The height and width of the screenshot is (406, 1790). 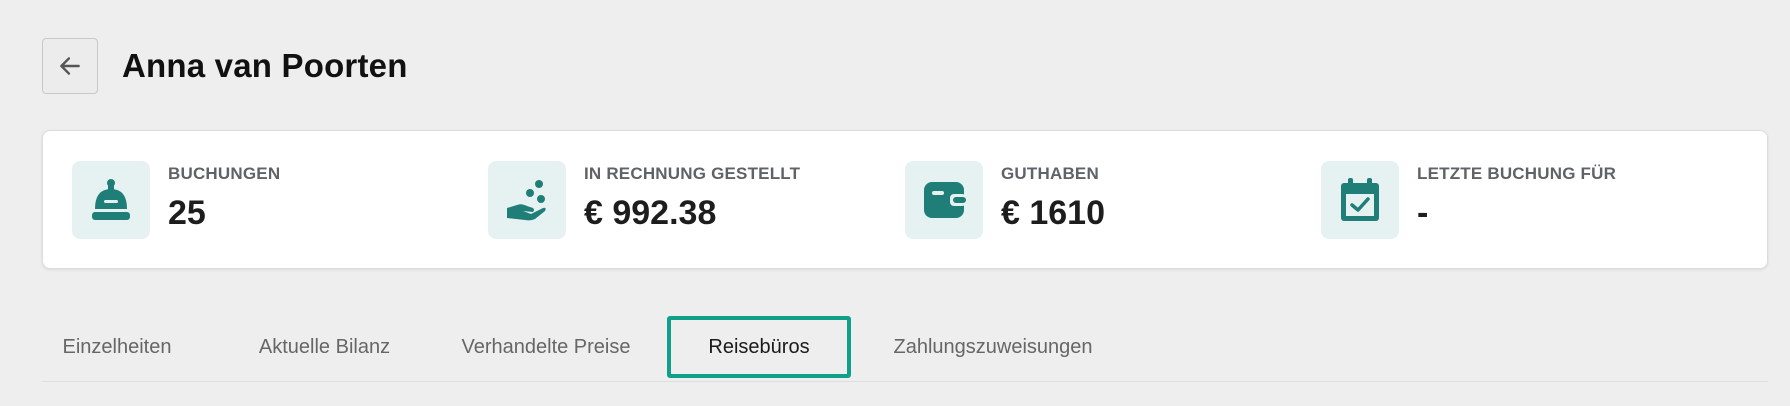 I want to click on stat-invoiced: IN RECHNUNG GESTELLT € 992.38, so click(x=644, y=200).